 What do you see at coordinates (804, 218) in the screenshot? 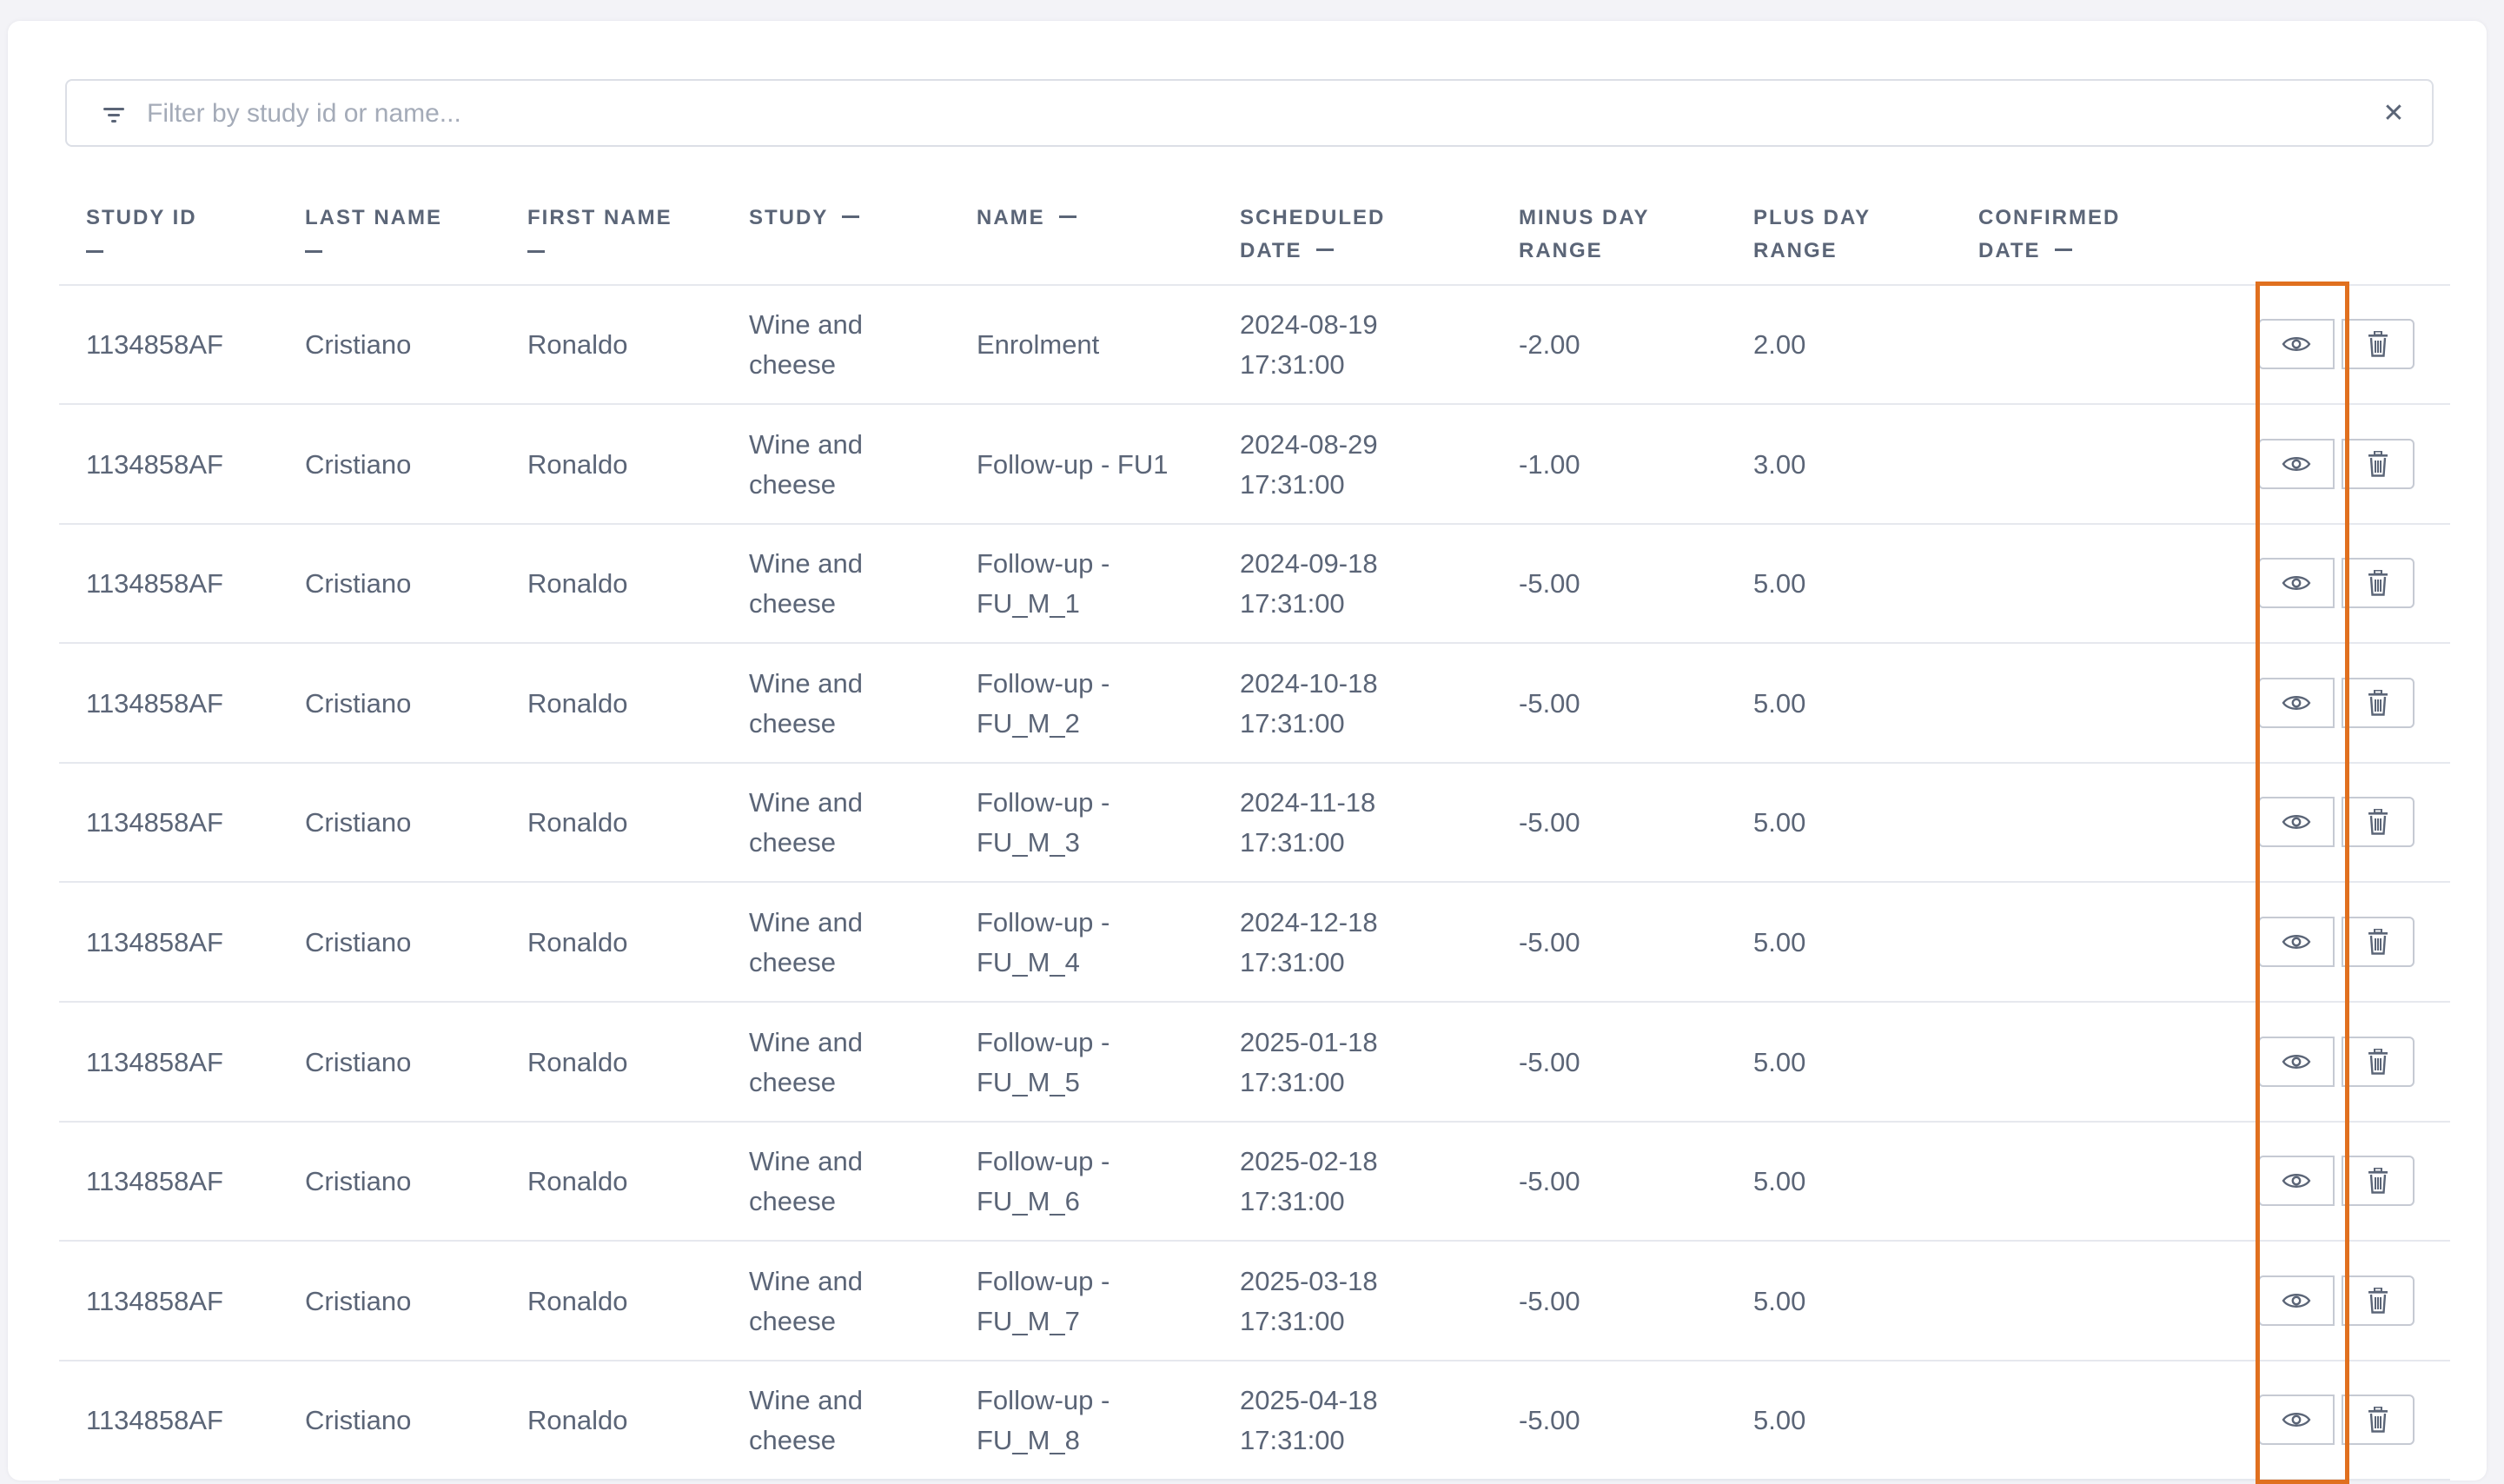
I see `column-header-study: STUDY` at bounding box center [804, 218].